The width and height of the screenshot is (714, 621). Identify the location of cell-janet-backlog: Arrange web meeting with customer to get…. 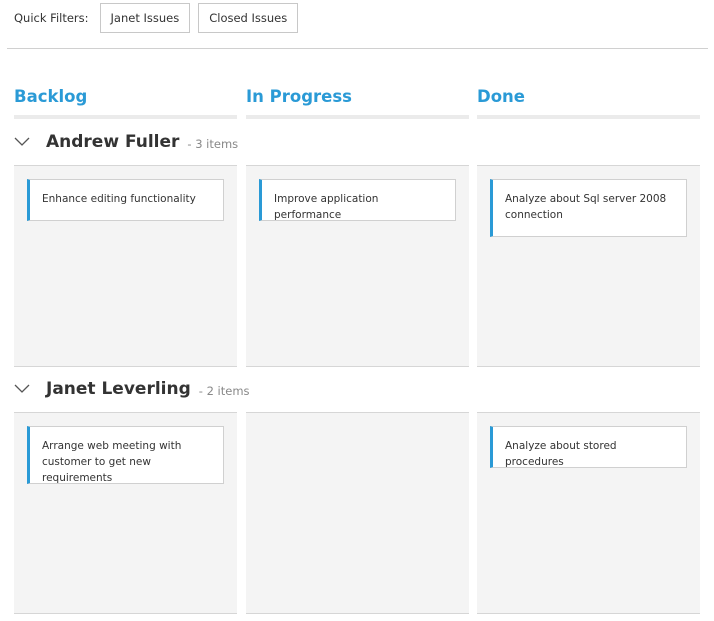
(125, 513).